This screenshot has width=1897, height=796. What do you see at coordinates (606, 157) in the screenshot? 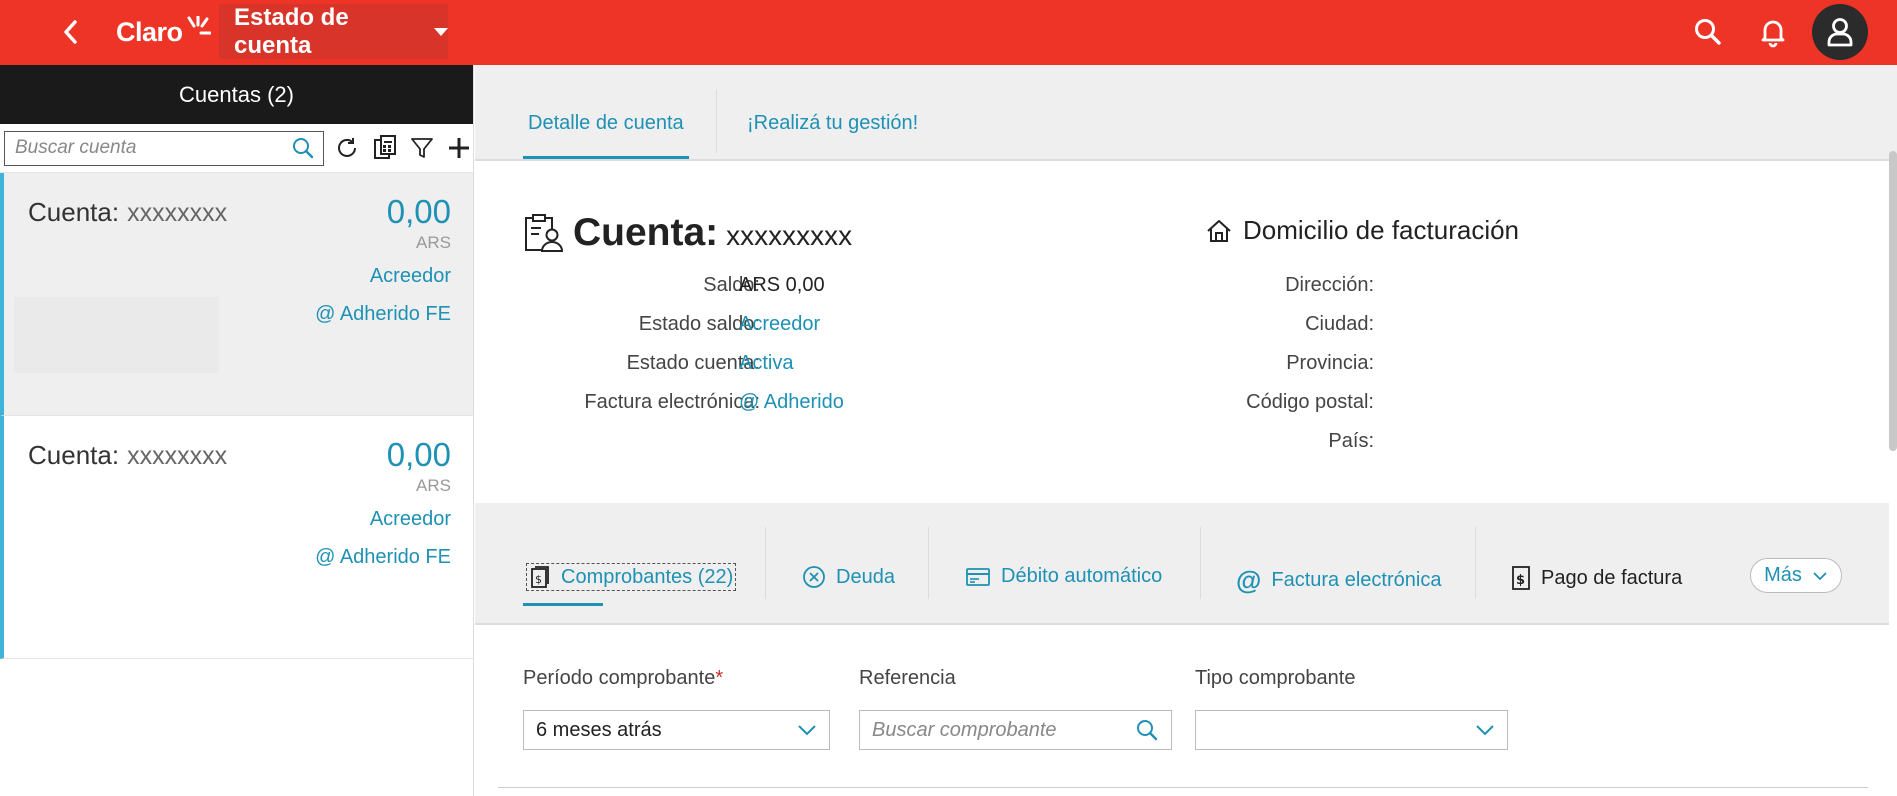
I see `active-tab-indicator` at bounding box center [606, 157].